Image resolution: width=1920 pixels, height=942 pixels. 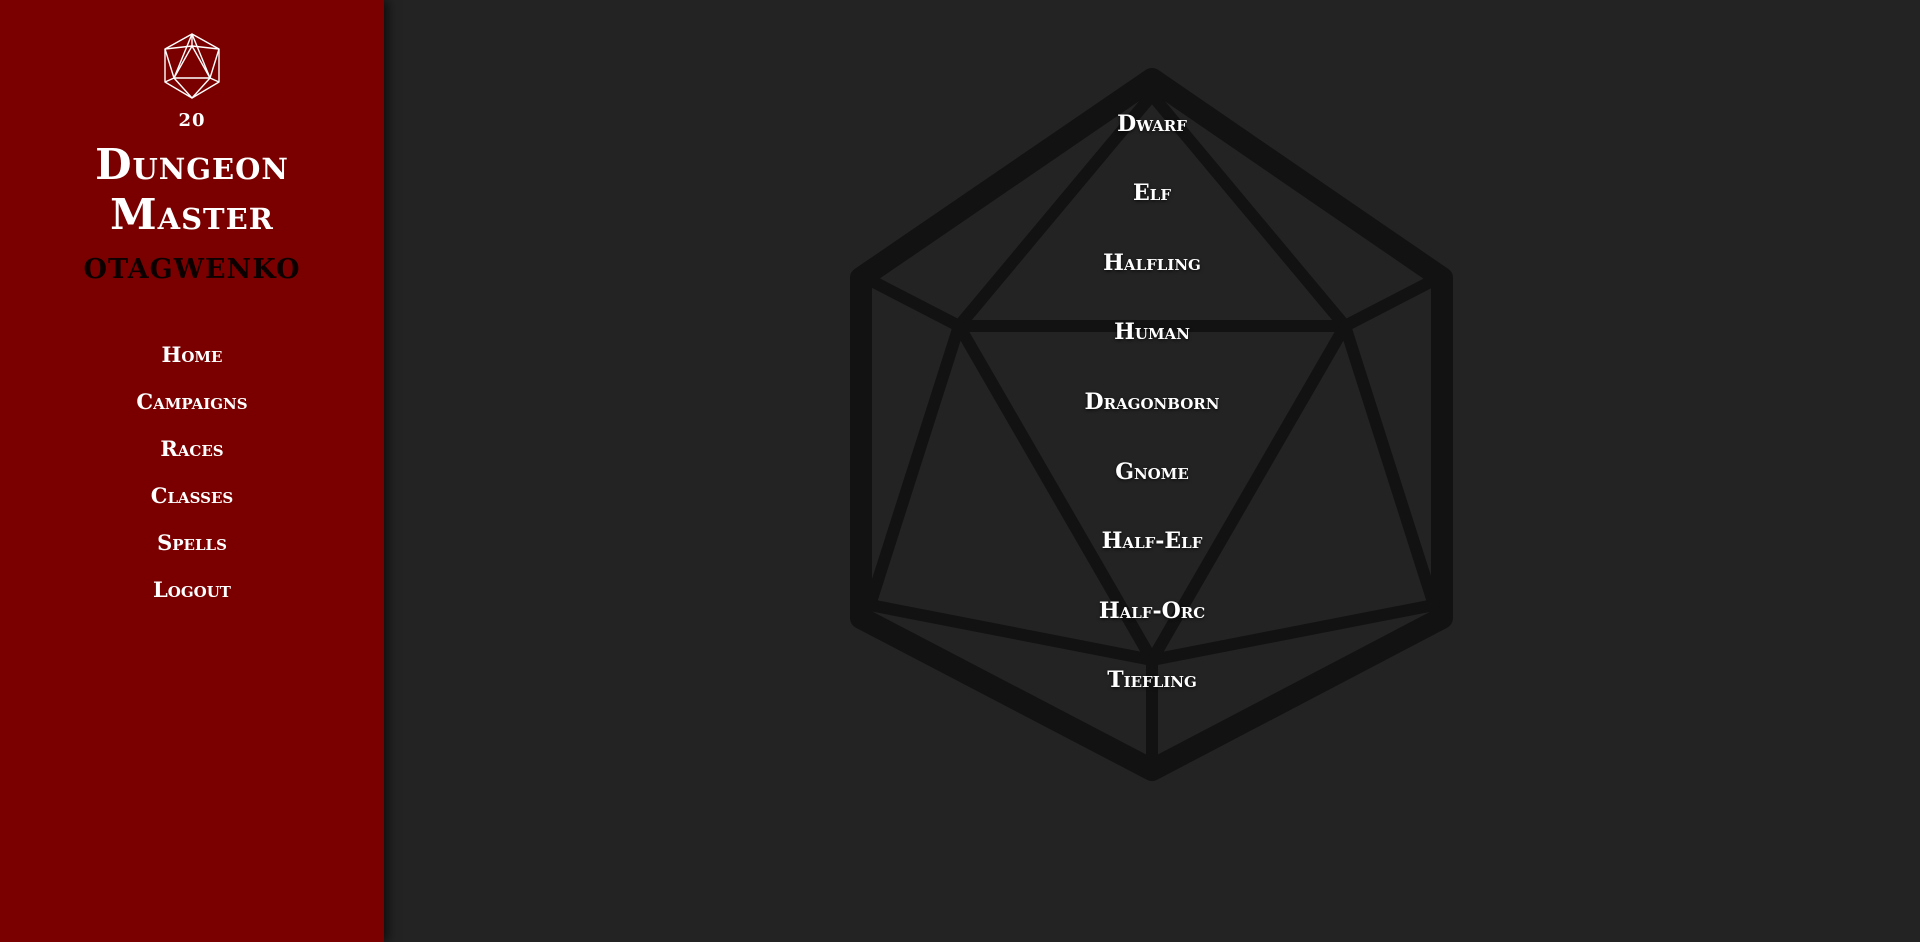 I want to click on race-item-elf: Elf, so click(x=1152, y=193).